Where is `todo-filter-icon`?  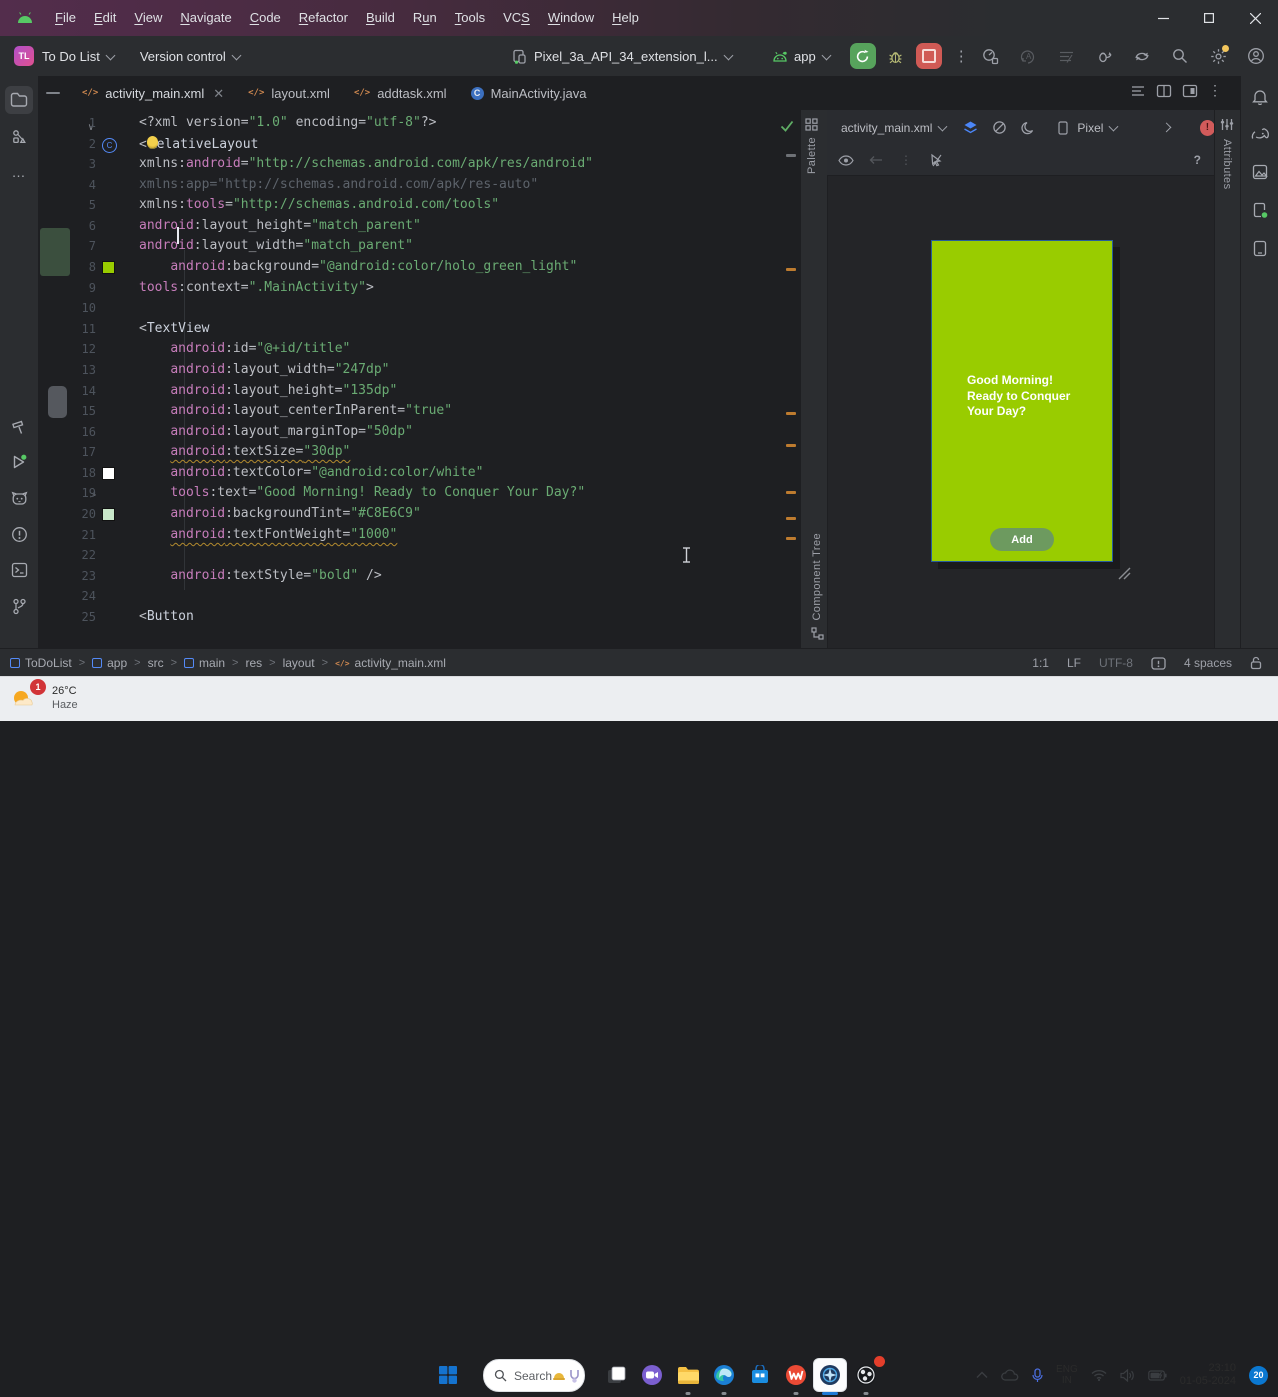
todo-filter-icon is located at coordinates (1066, 56).